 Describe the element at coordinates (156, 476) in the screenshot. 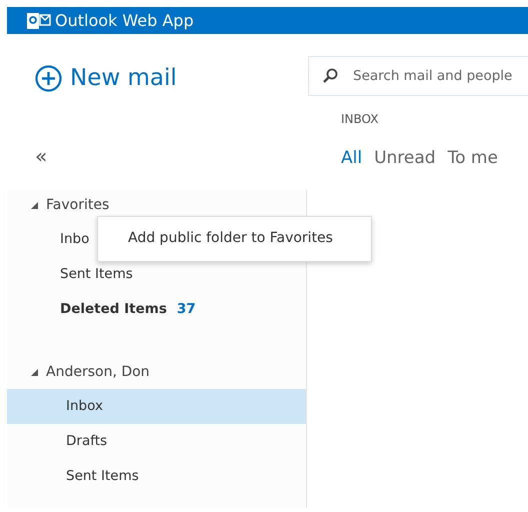

I see `folder-item: Sent Items` at that location.